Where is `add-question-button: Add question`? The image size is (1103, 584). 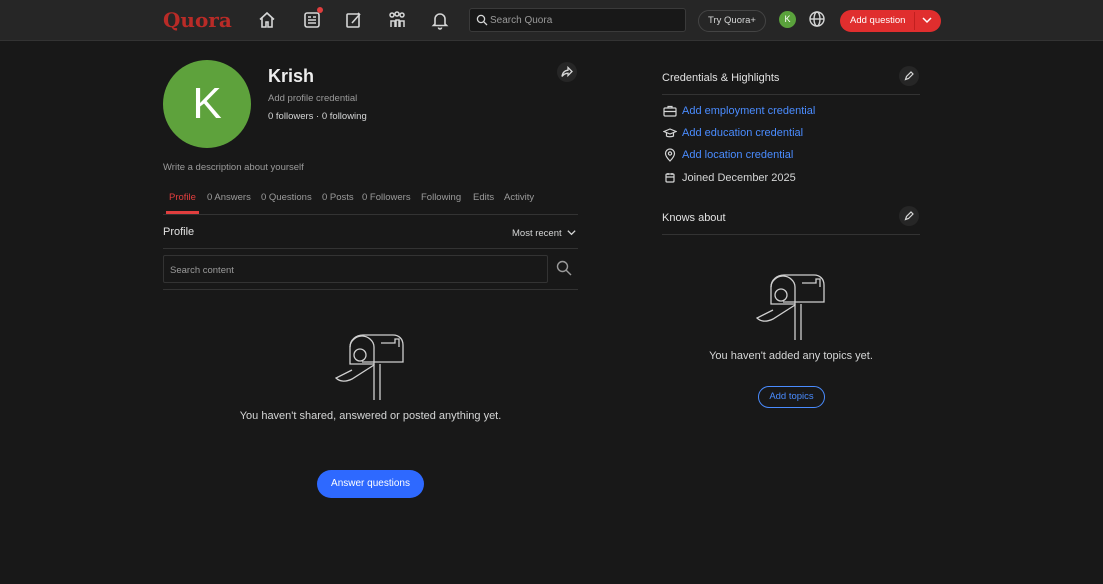 add-question-button: Add question is located at coordinates (890, 21).